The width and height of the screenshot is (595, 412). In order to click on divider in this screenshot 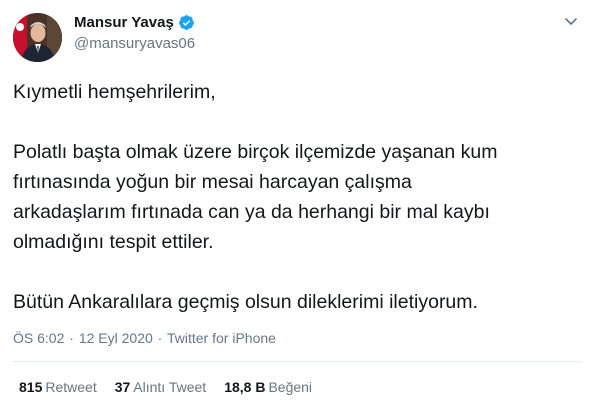, I will do `click(297, 361)`.